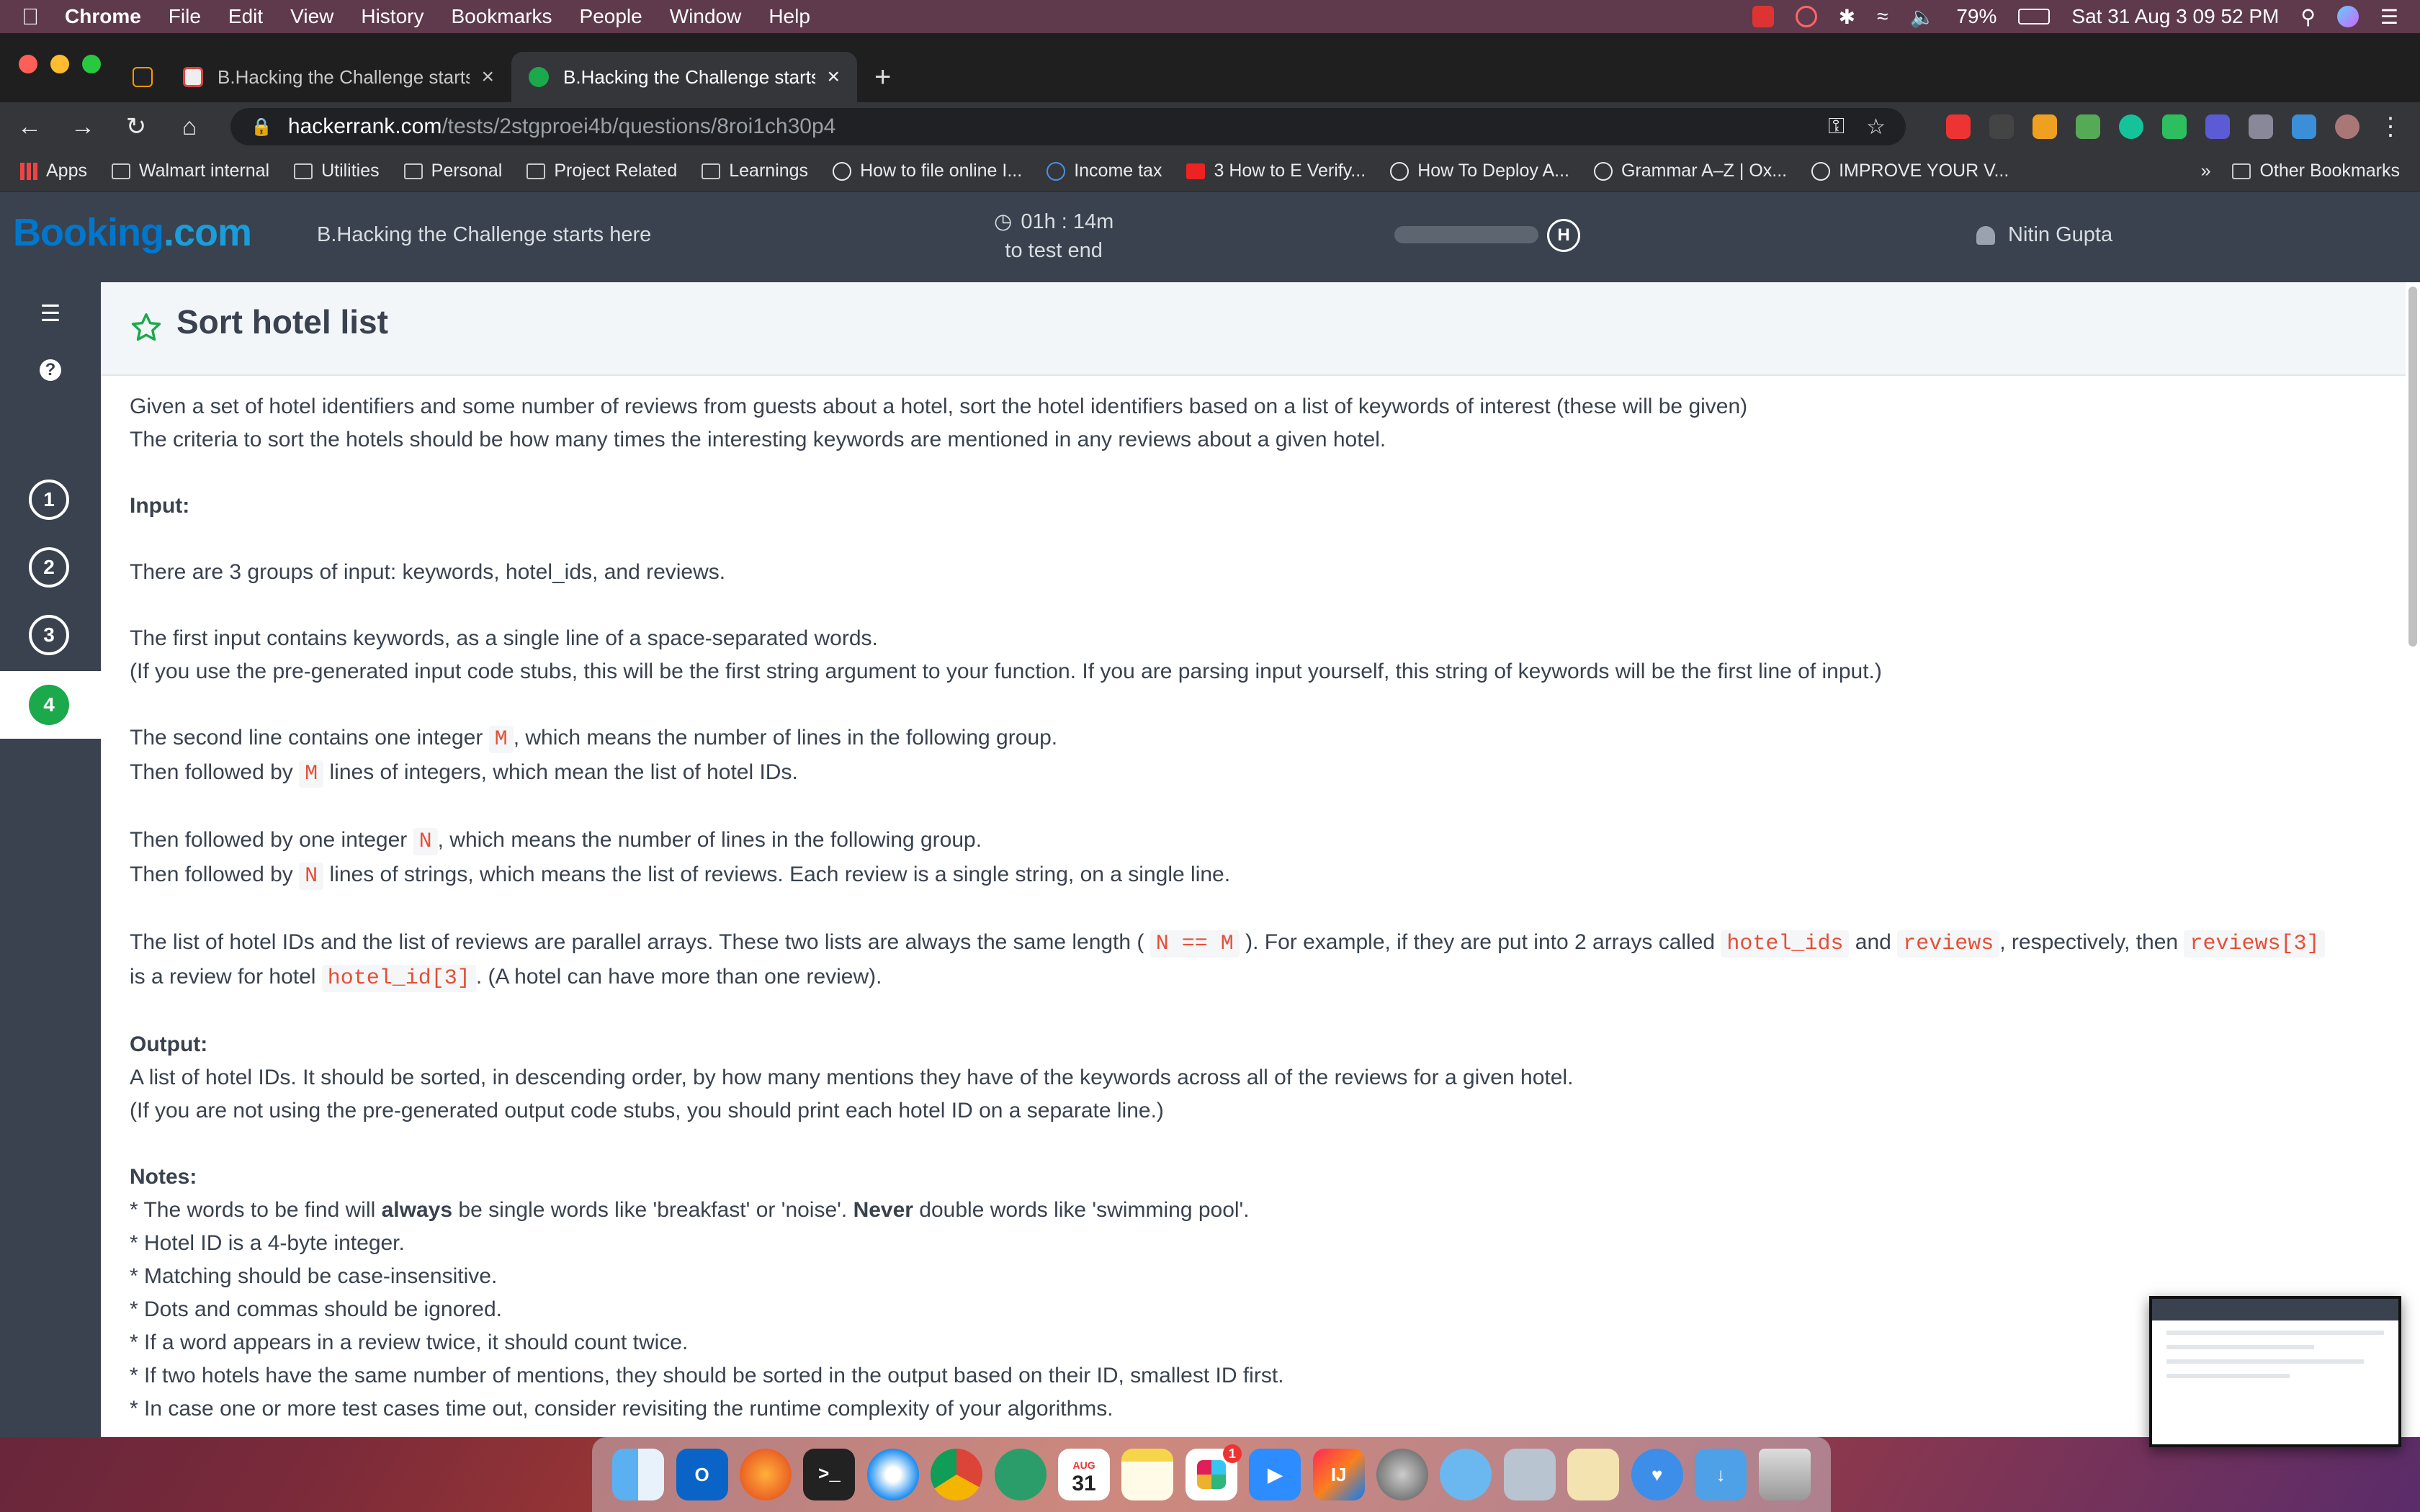  Describe the element at coordinates (146, 327) in the screenshot. I see `favorite-star-icon` at that location.